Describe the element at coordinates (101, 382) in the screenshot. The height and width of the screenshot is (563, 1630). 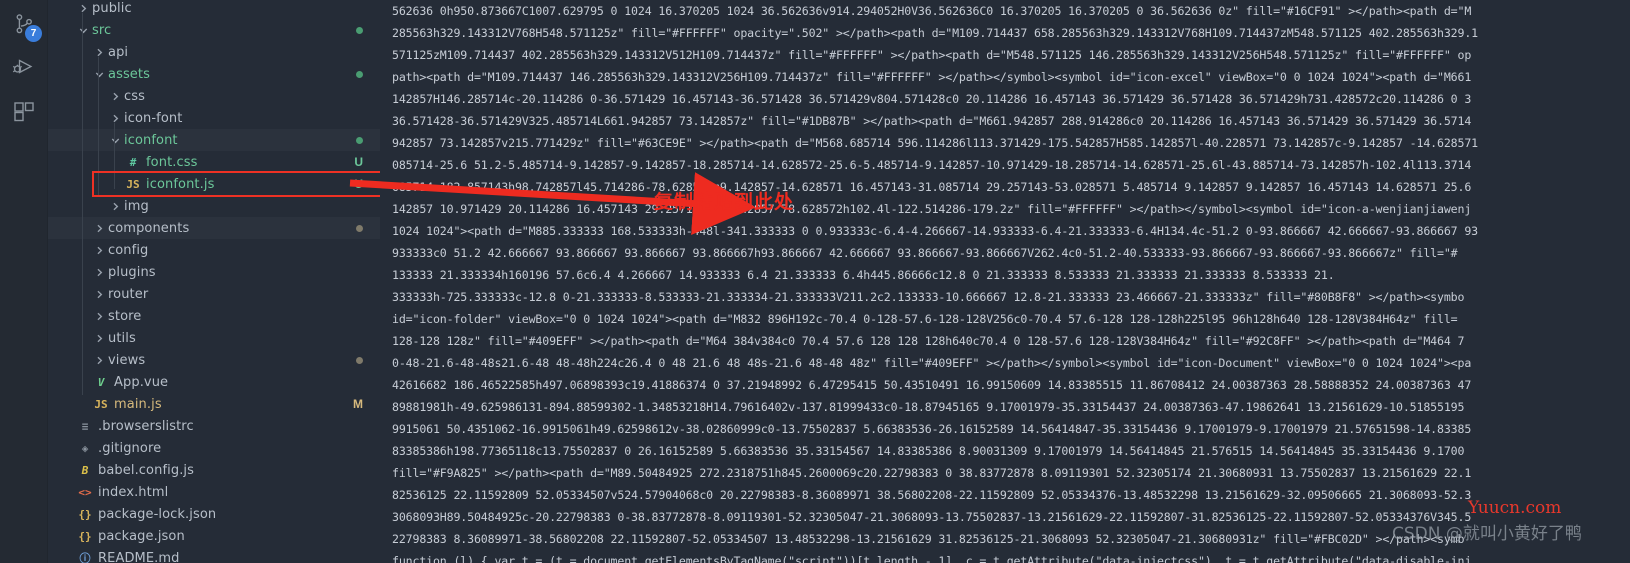
I see `file-type-icon: V` at that location.